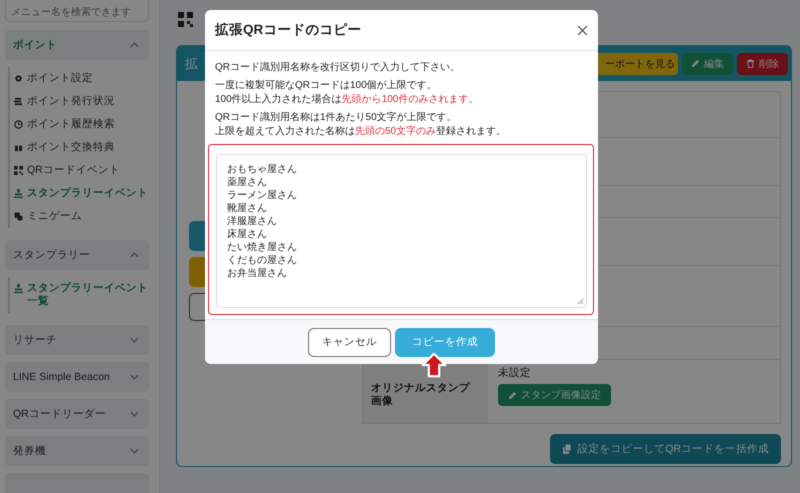  What do you see at coordinates (336, 118) in the screenshot?
I see `instruction-text: QRコード識別用名称は1件あたり50文字が上限です。` at bounding box center [336, 118].